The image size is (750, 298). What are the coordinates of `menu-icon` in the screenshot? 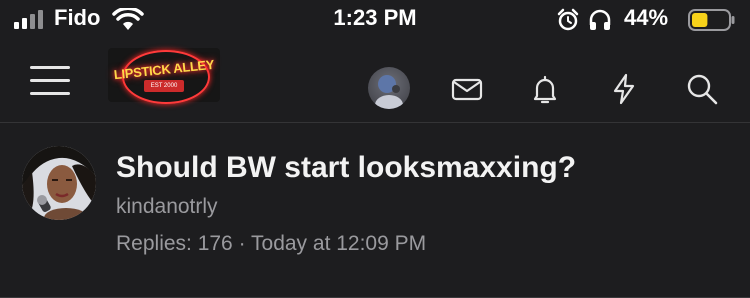 It's located at (52, 83).